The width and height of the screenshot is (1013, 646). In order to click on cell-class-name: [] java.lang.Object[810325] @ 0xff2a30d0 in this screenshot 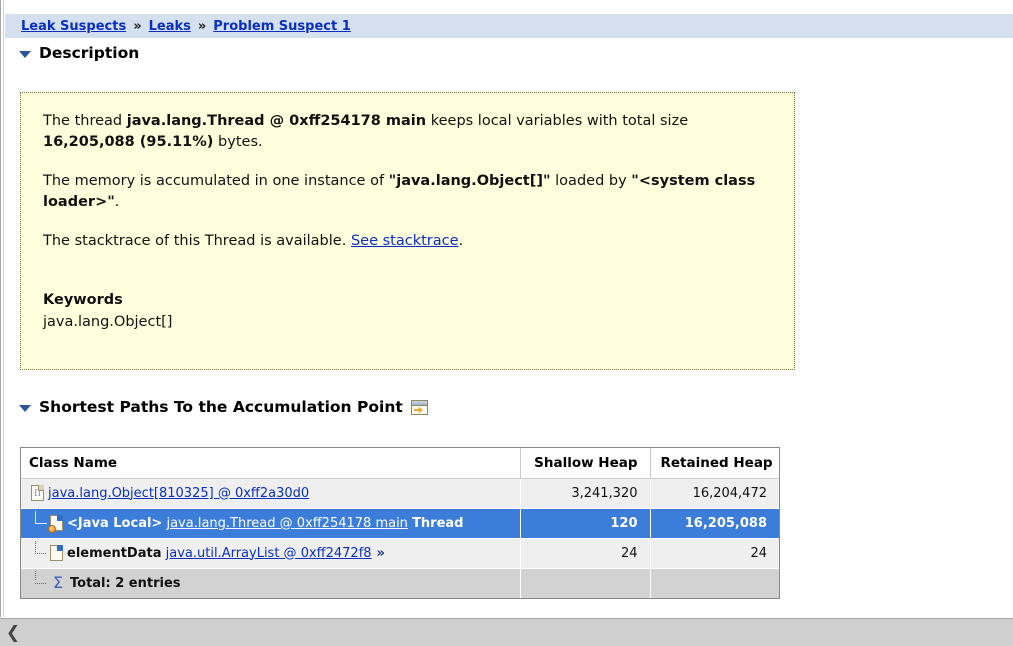, I will do `click(271, 493)`.